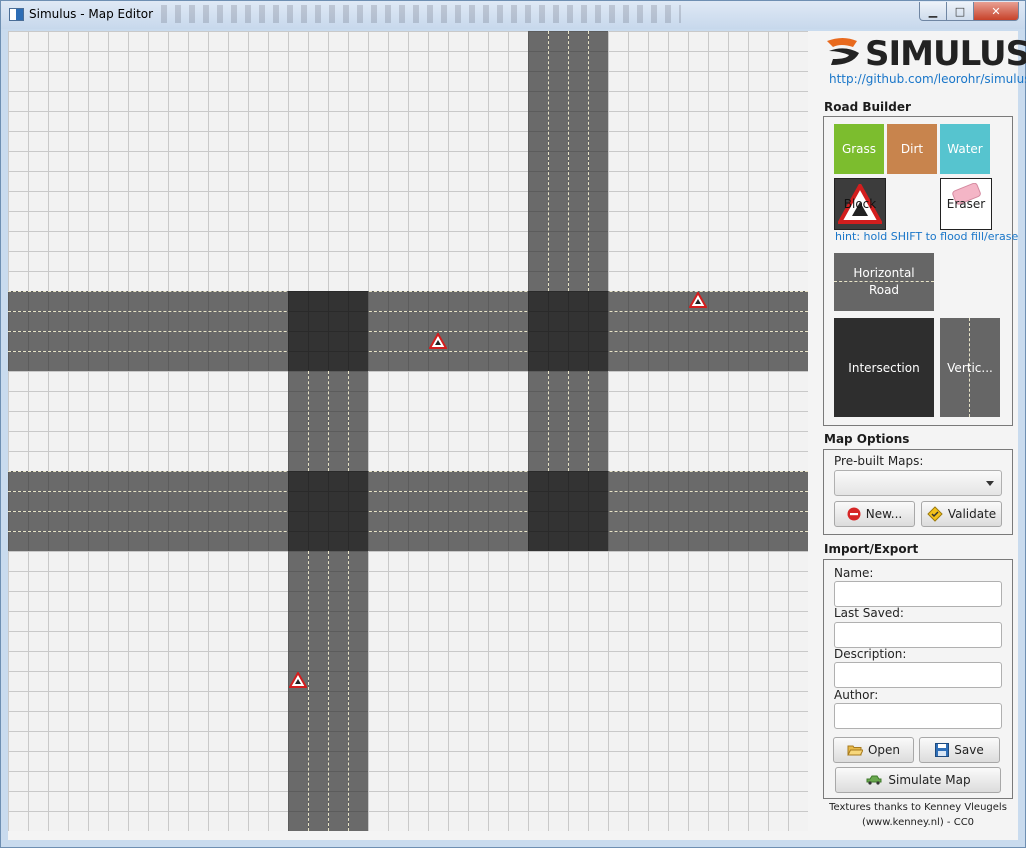 The height and width of the screenshot is (848, 1026). Describe the element at coordinates (568, 161) in the screenshot. I see `vertical-road-right` at that location.